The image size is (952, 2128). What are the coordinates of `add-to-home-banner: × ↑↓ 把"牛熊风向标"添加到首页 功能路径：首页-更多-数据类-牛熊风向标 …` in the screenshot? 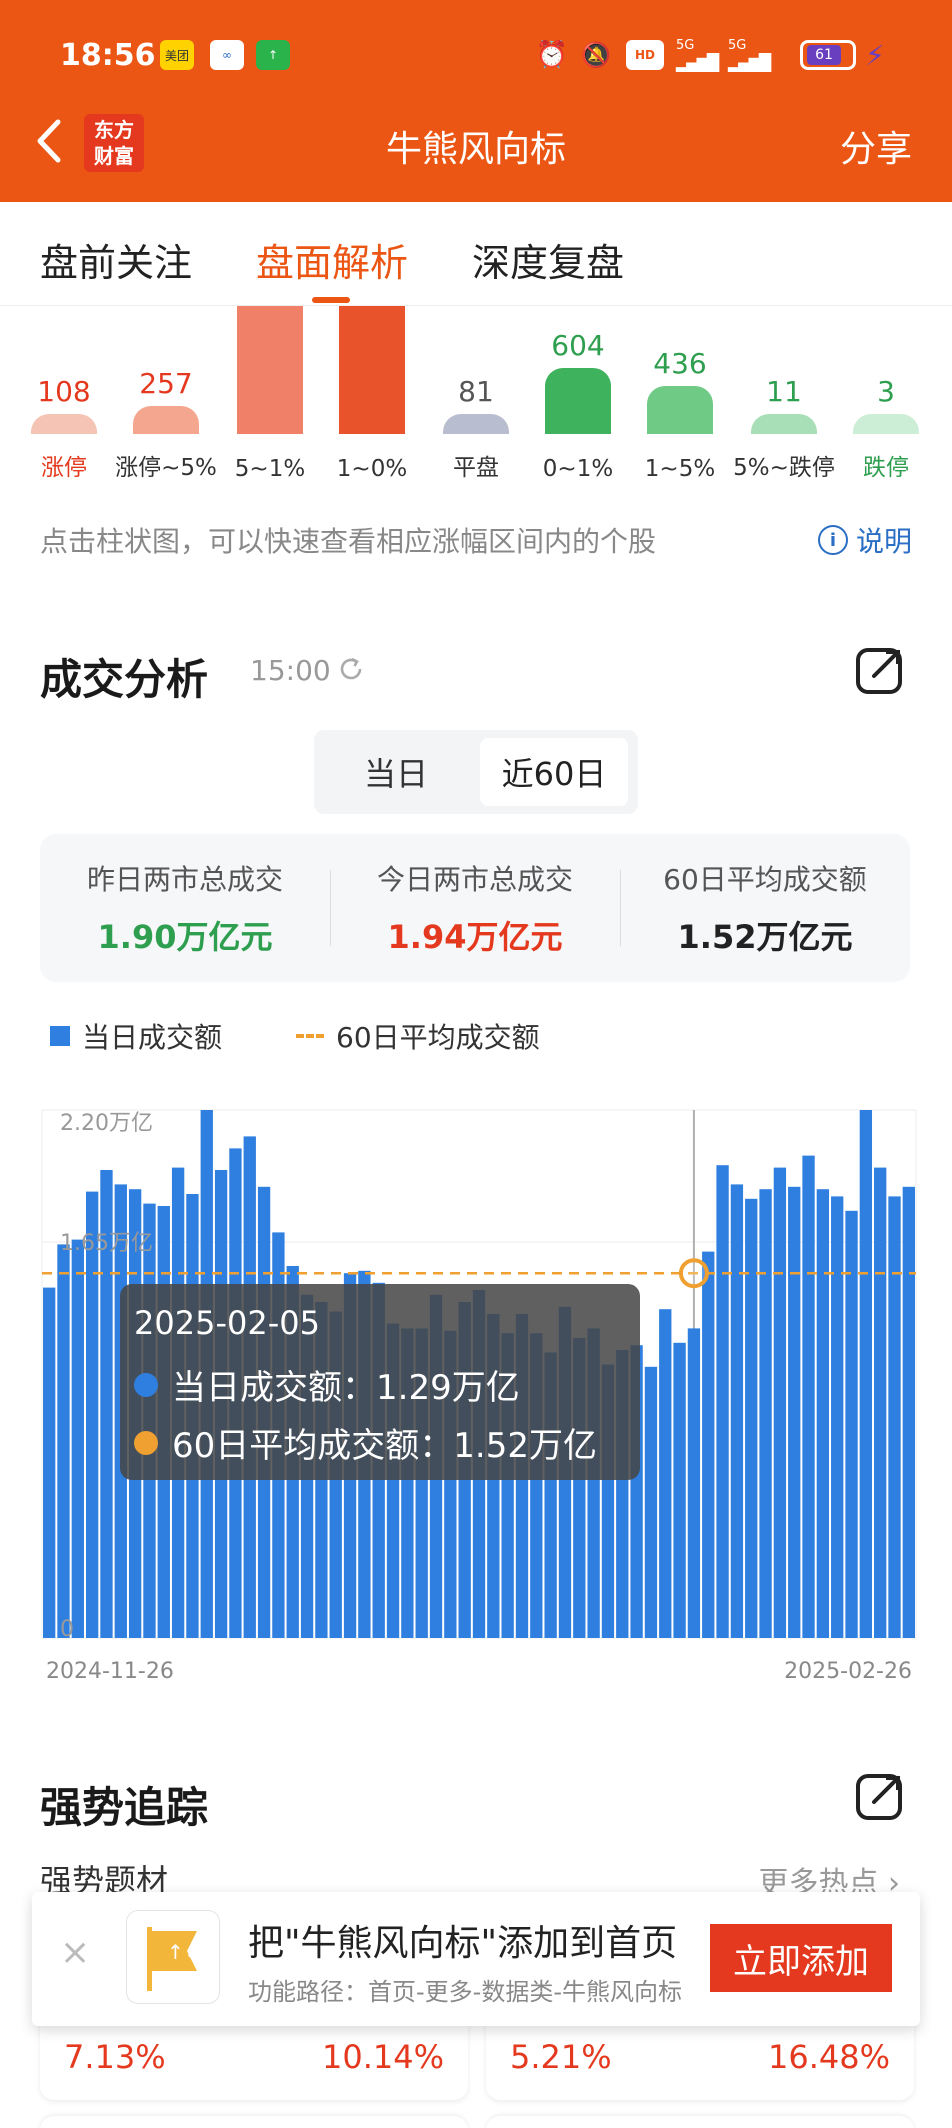 It's located at (476, 1959).